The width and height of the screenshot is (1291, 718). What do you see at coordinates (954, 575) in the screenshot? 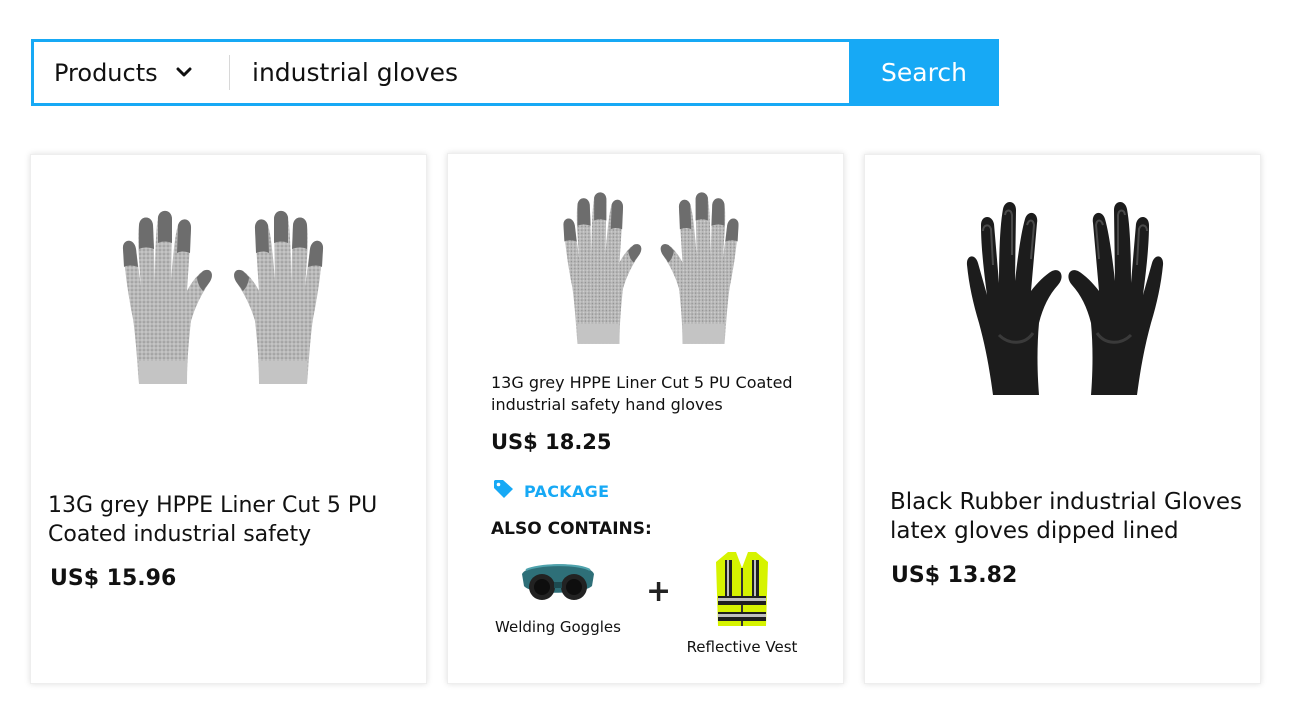
I see `product-price: US$ 13.82` at bounding box center [954, 575].